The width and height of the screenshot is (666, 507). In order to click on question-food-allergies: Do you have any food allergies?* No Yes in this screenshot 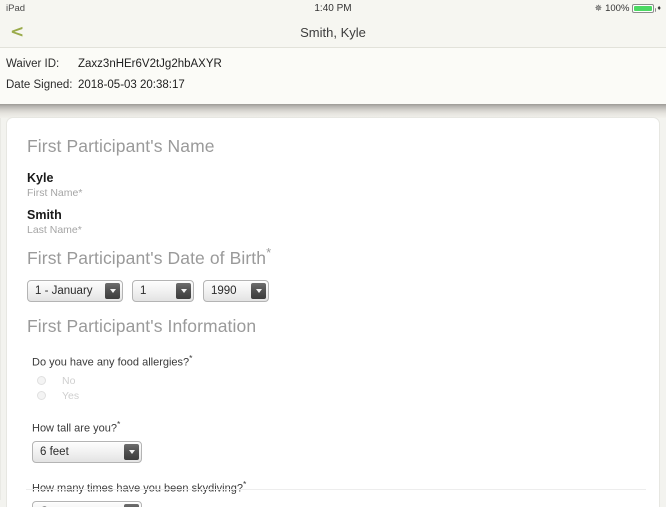, I will do `click(343, 378)`.